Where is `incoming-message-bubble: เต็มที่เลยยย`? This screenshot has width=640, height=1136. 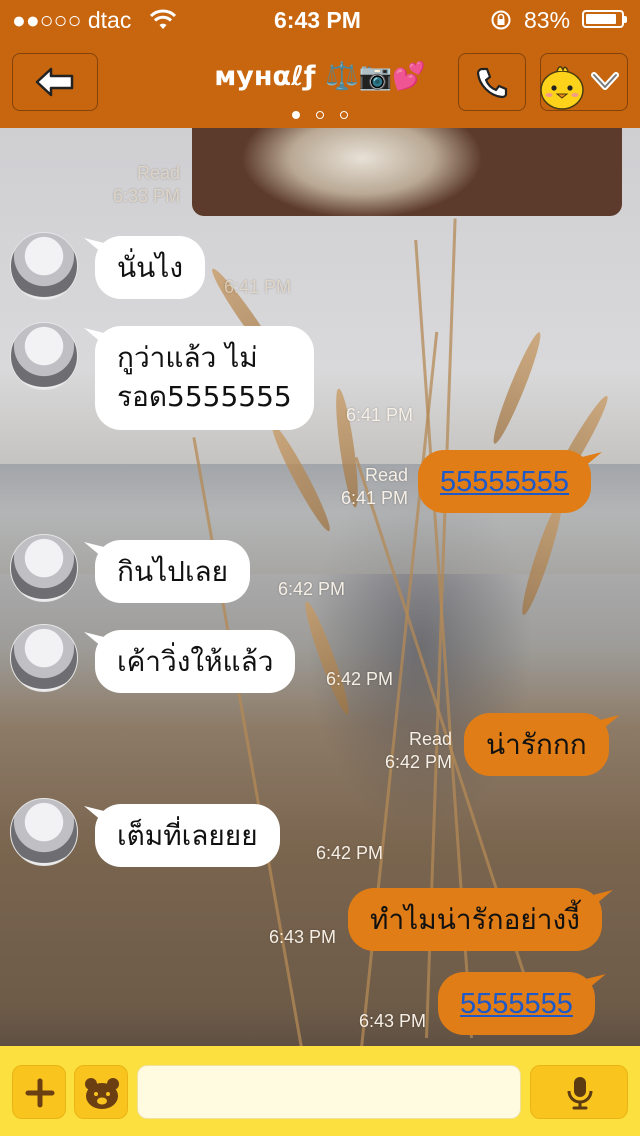
incoming-message-bubble: เต็มที่เลยยย is located at coordinates (187, 835).